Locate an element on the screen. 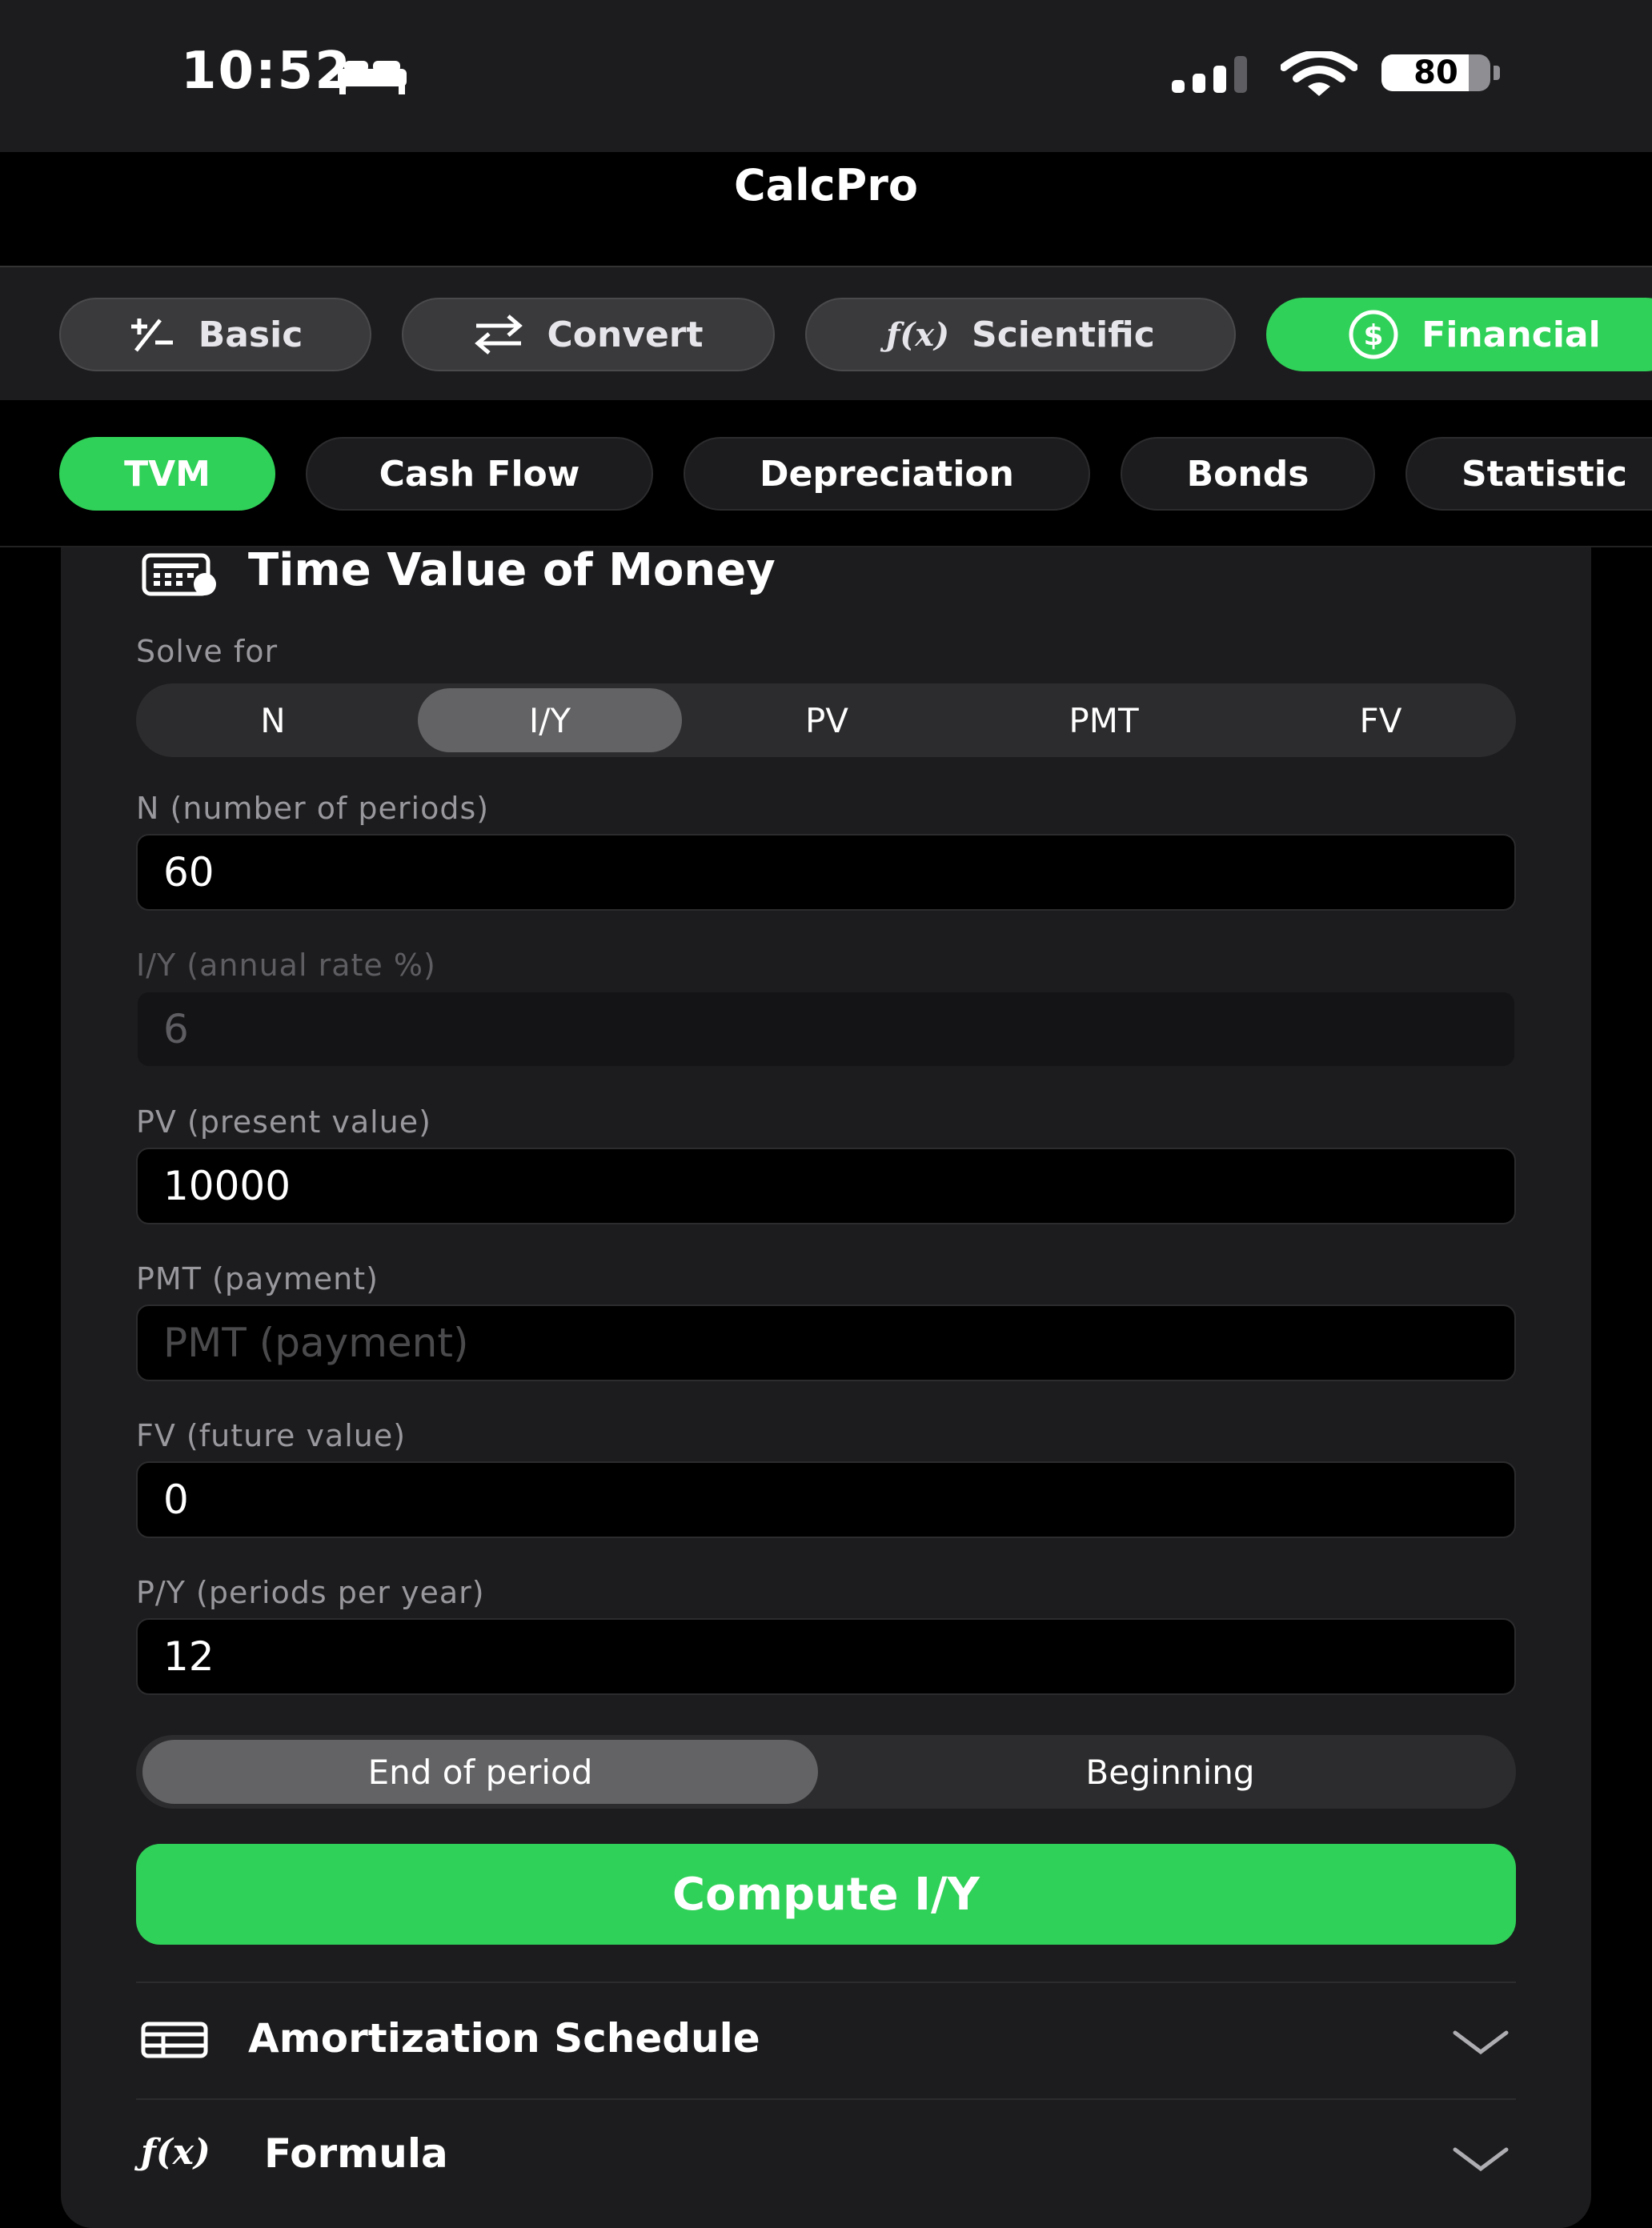  n-input: 60 is located at coordinates (826, 873).